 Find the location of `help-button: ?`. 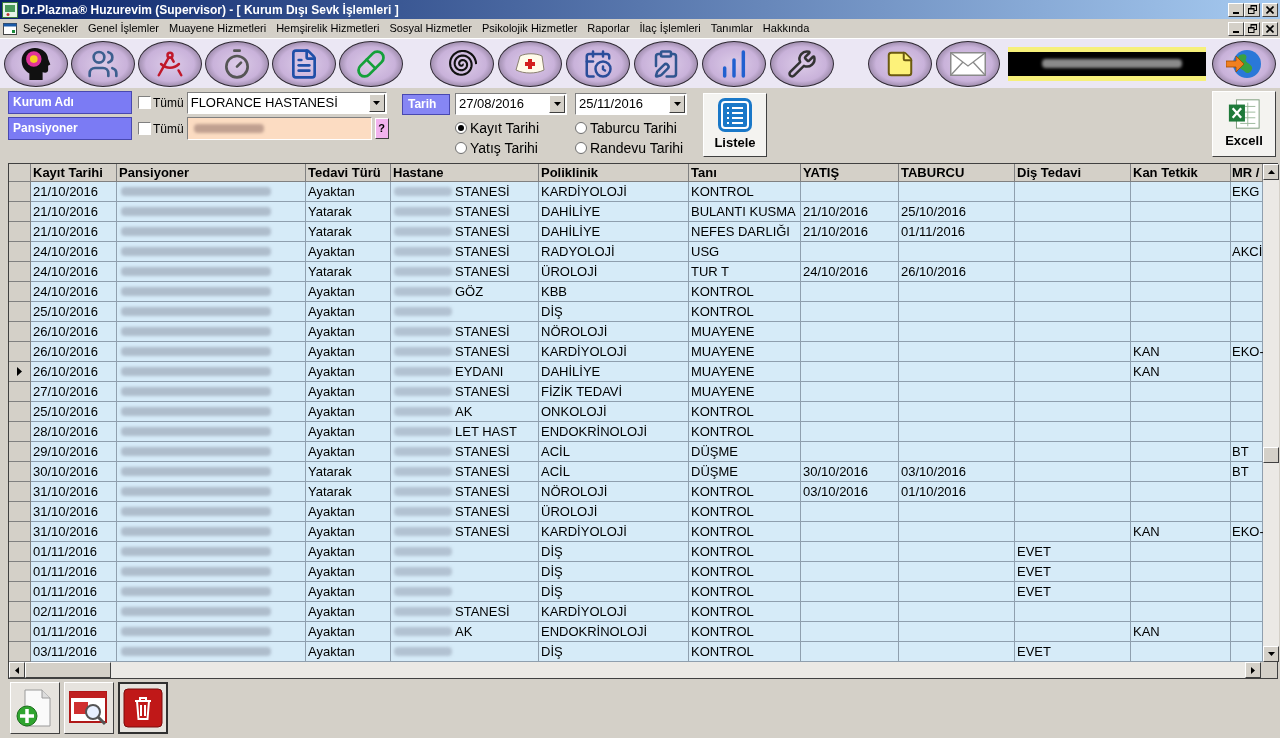

help-button: ? is located at coordinates (381, 128).